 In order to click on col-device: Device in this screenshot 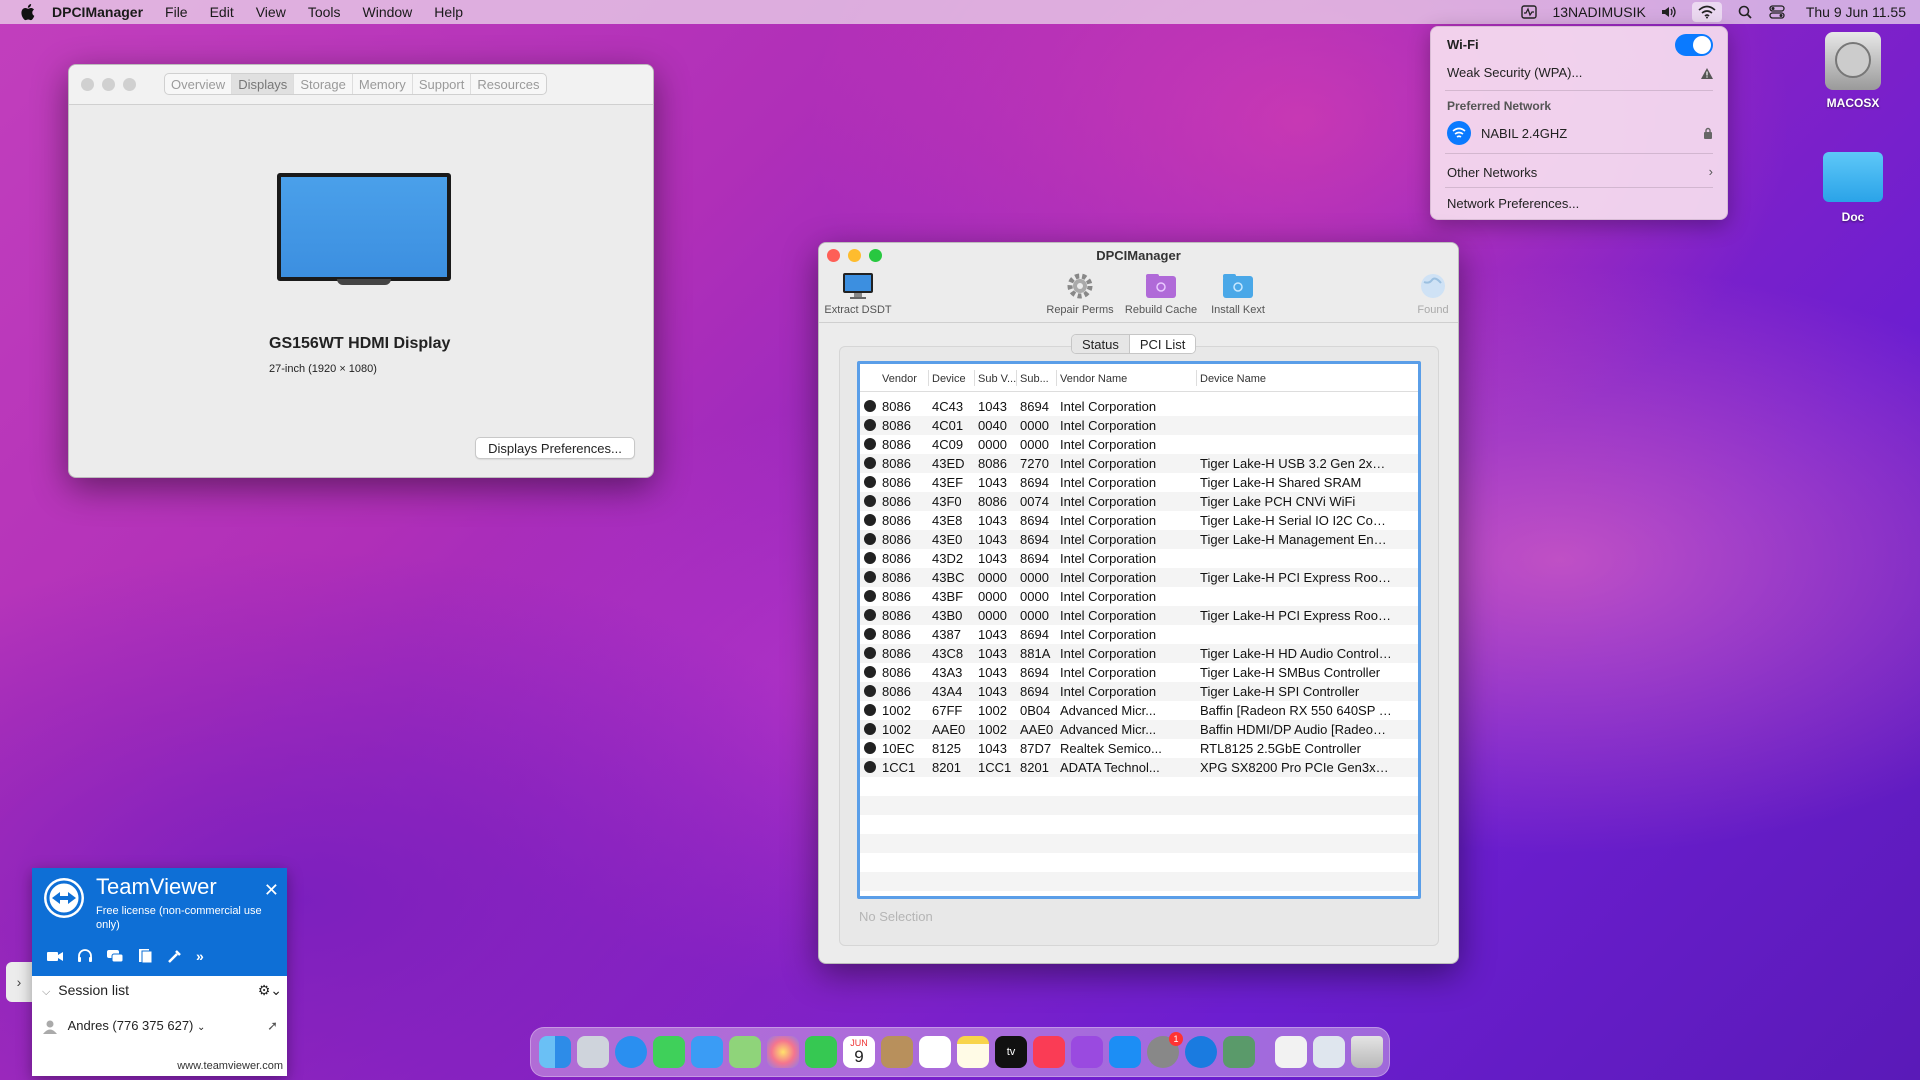, I will do `click(949, 379)`.